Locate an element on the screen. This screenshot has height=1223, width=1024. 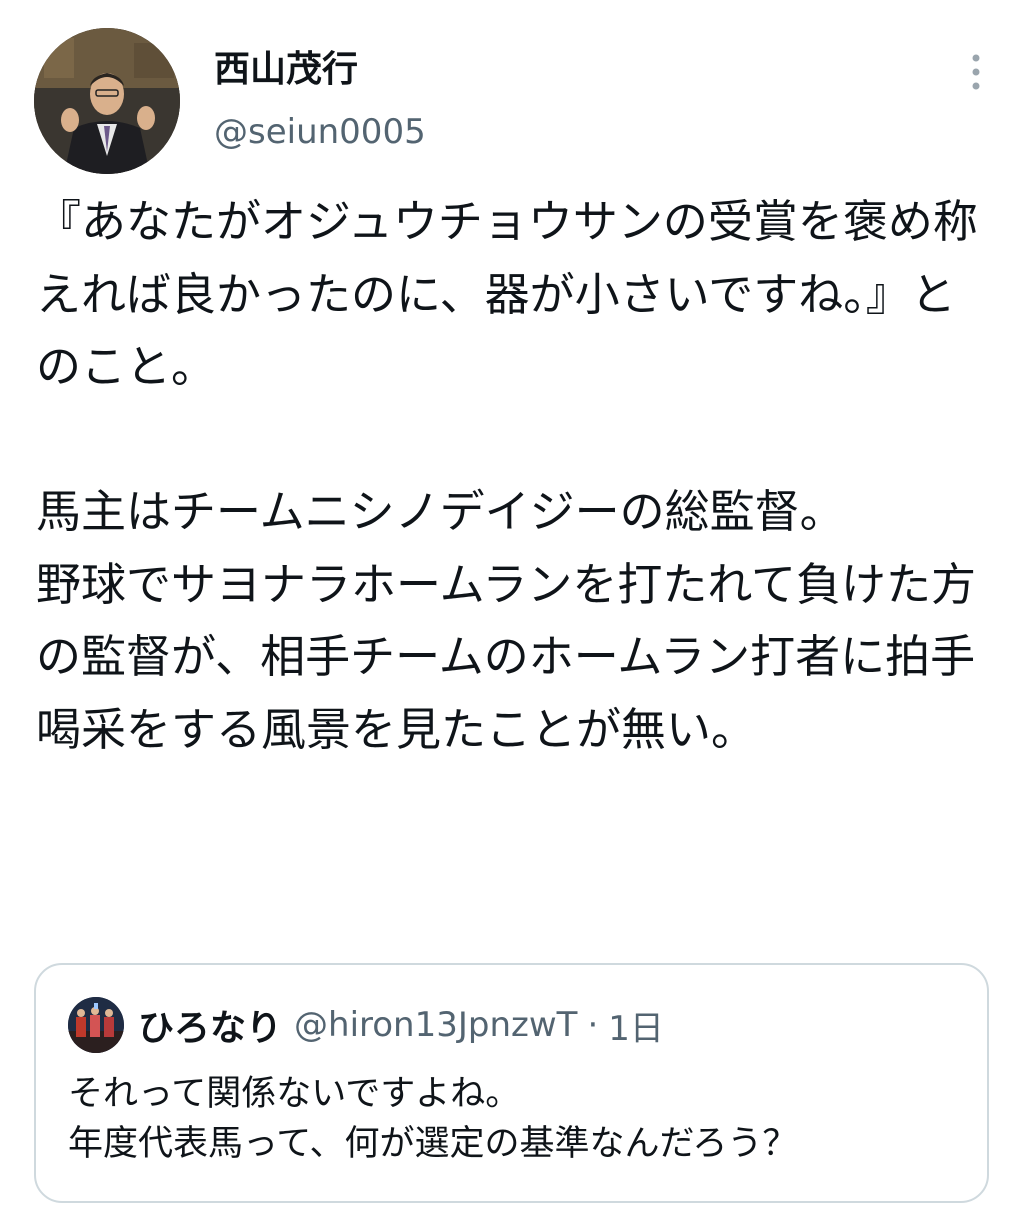
quoted-author-display-name: ひろなり is located at coordinates (210, 1028).